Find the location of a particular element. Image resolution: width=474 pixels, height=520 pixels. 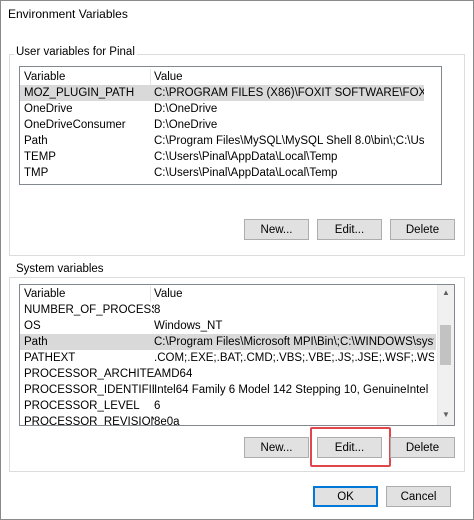

variable-name: OneDriveConsumer is located at coordinates (75, 125).